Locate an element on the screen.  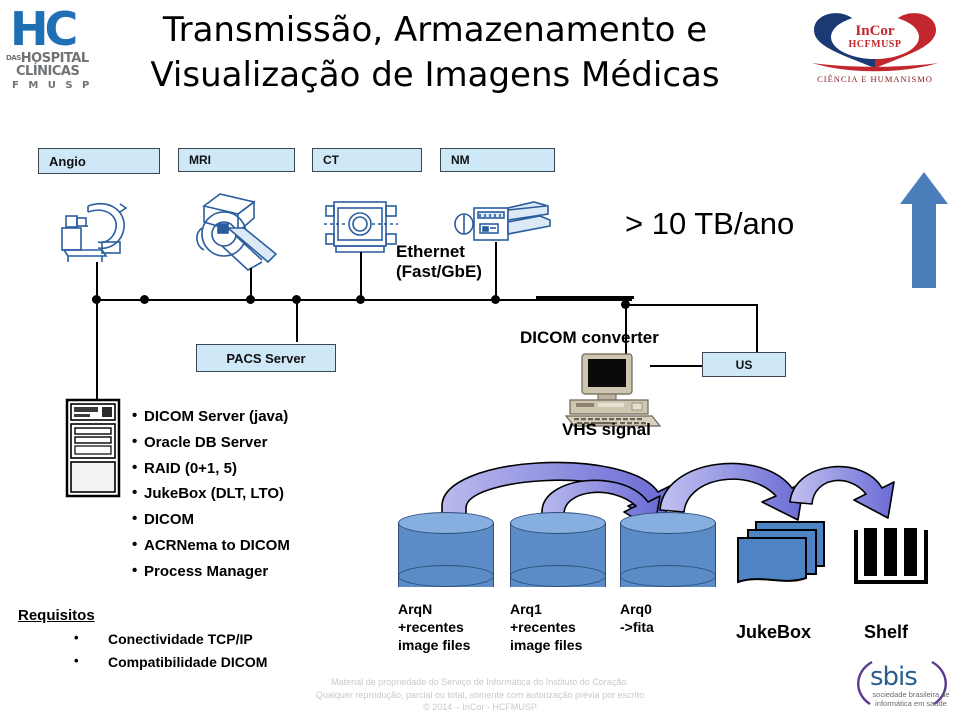
cylinder-label: Arq1 +recentes image files is located at coordinates (570, 627).